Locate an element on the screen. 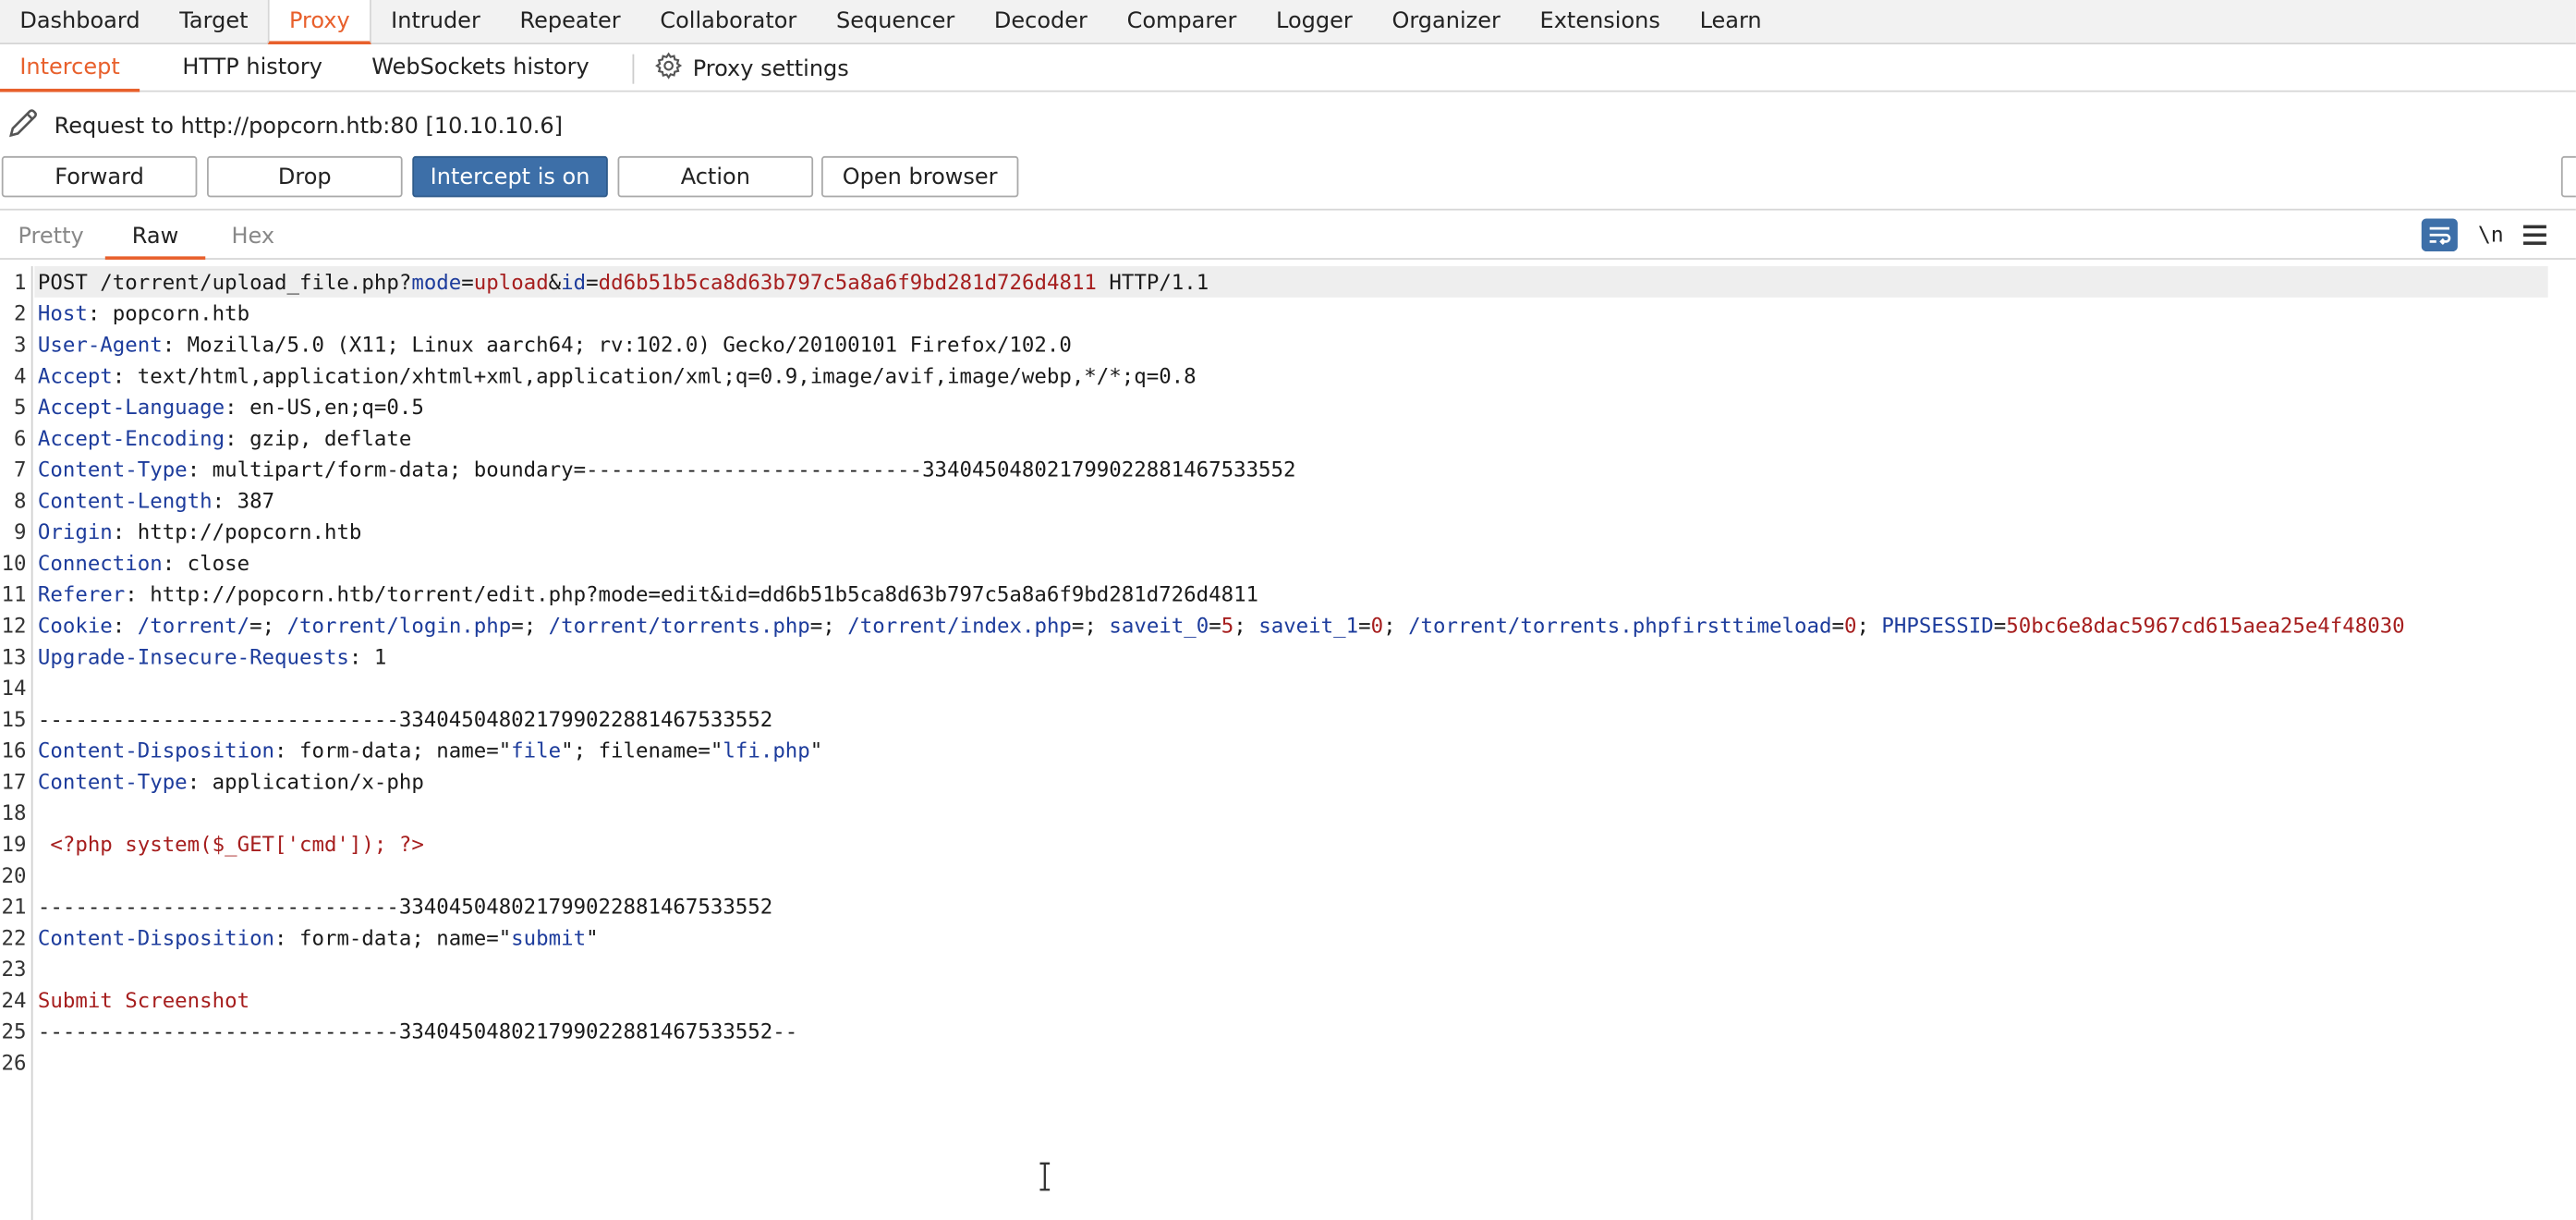  line-number: 1 is located at coordinates (20, 282).